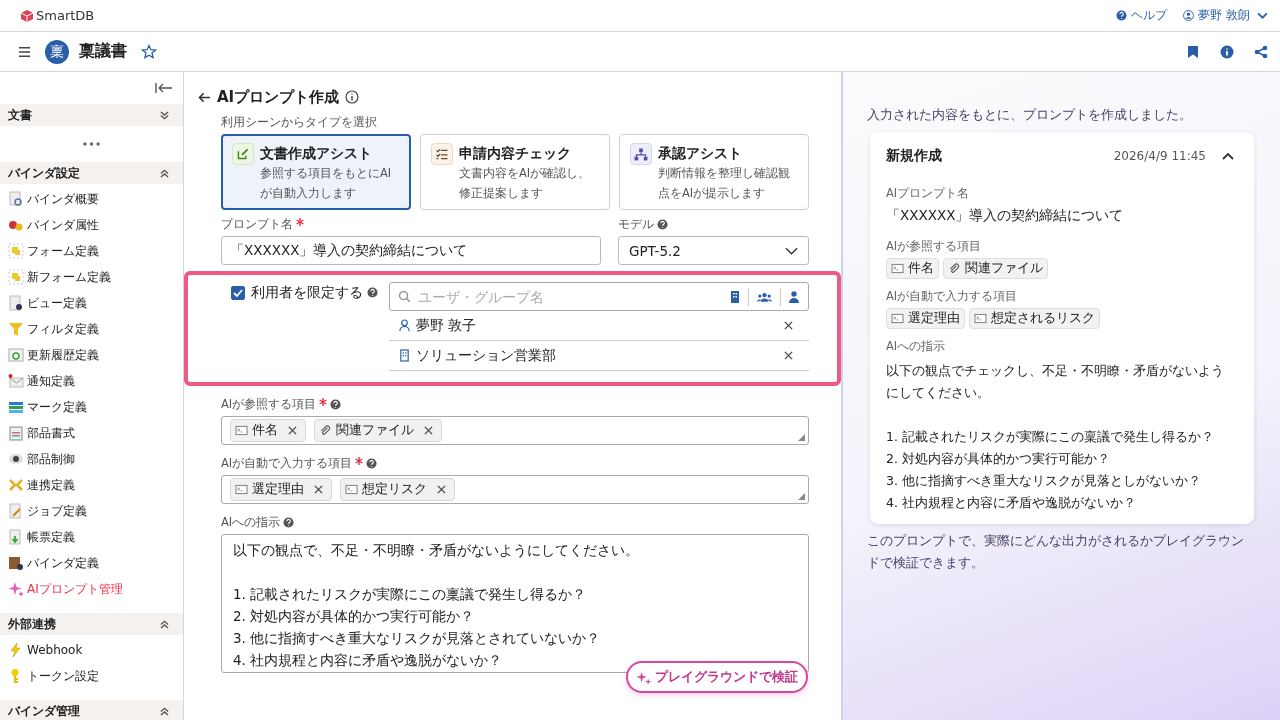 The image size is (1280, 720). Describe the element at coordinates (16, 537) in the screenshot. I see `document-download-icon` at that location.